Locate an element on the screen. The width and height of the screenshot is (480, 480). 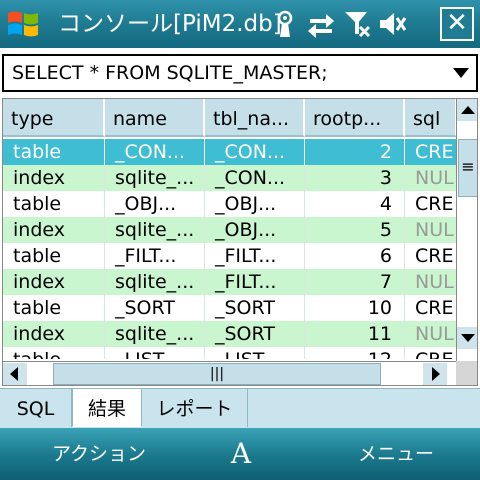
close-button: ✕ is located at coordinates (457, 24).